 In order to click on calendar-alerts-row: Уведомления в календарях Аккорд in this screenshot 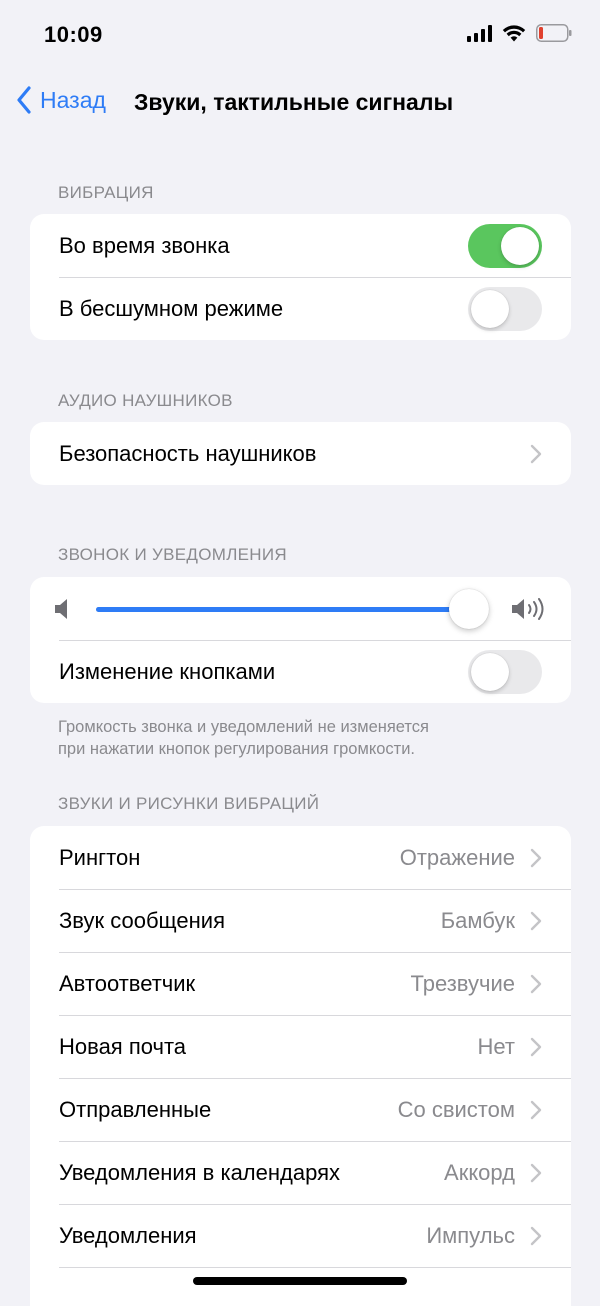, I will do `click(300, 1172)`.